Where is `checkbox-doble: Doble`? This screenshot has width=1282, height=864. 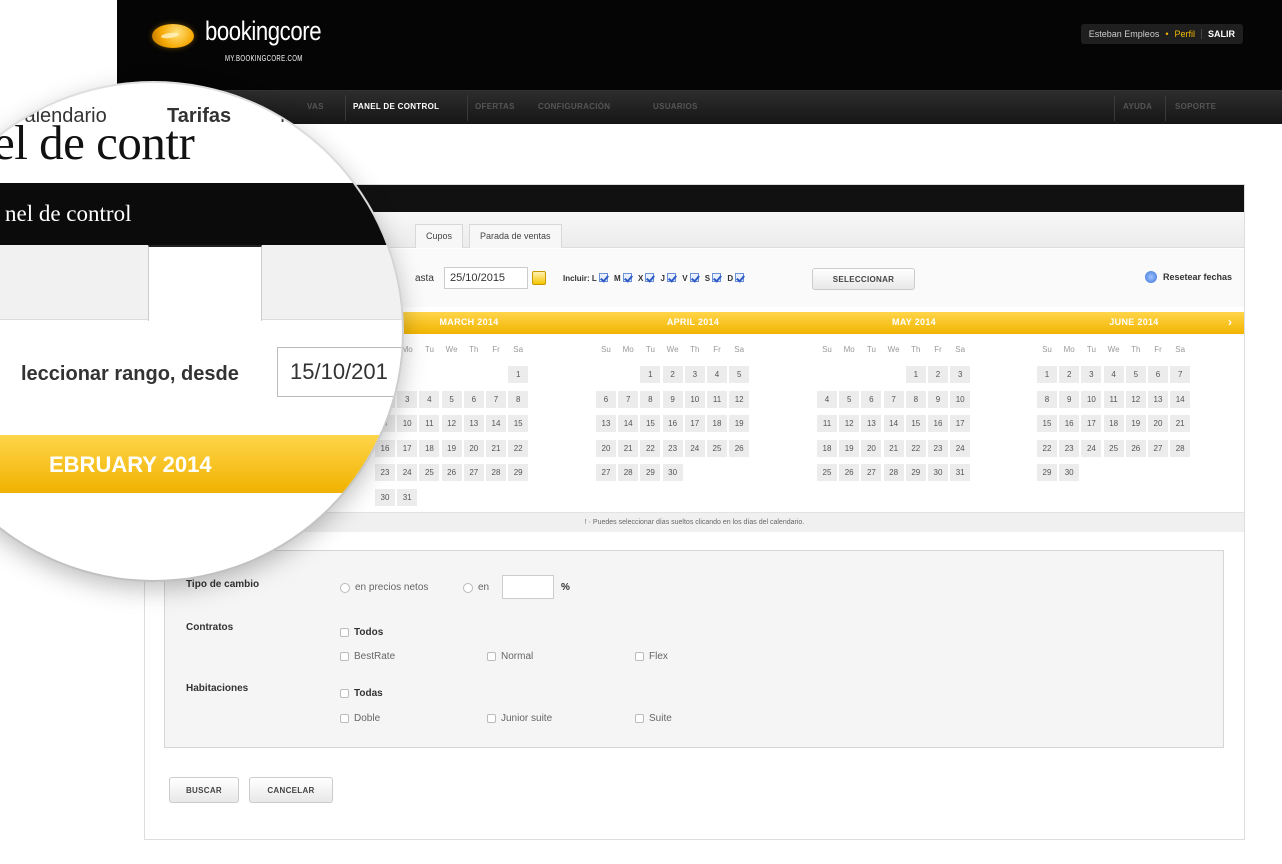 checkbox-doble: Doble is located at coordinates (360, 718).